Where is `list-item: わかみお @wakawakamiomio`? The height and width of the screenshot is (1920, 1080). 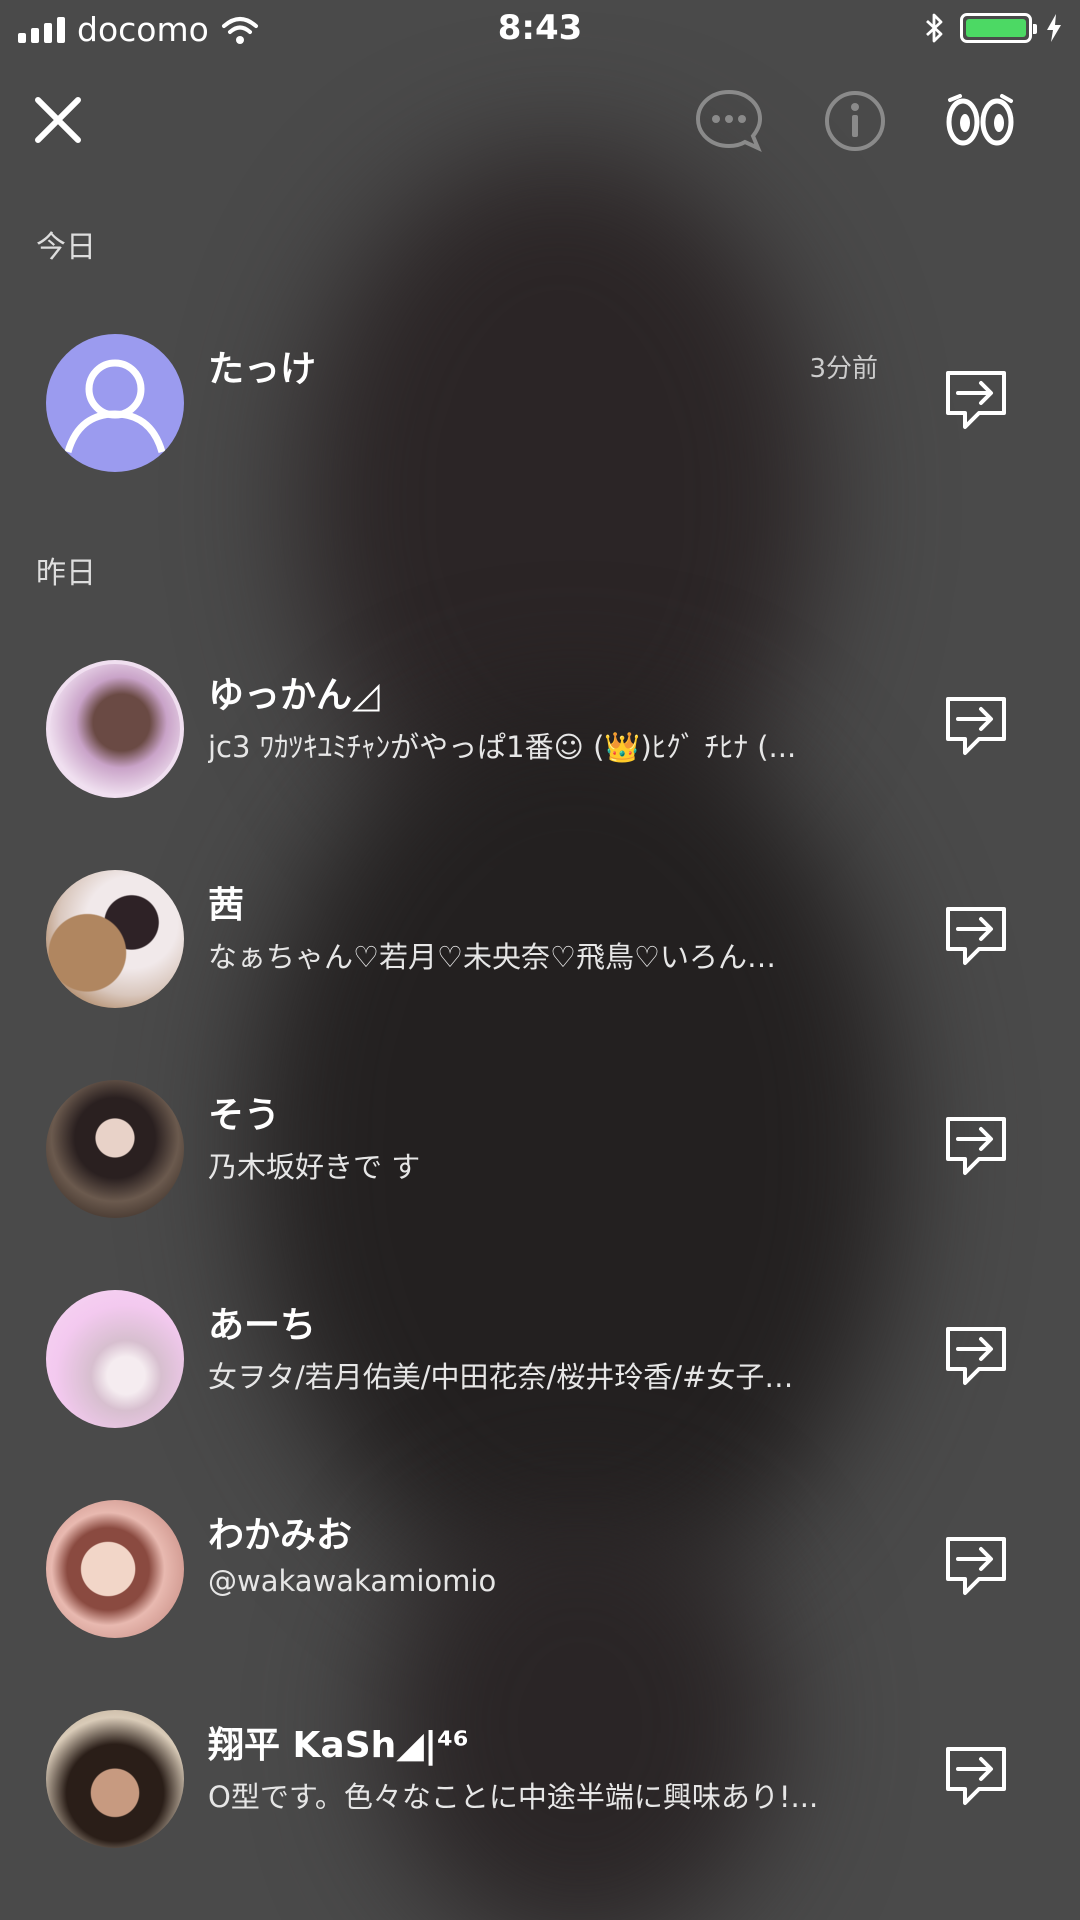 list-item: わかみお @wakawakamiomio is located at coordinates (540, 1568).